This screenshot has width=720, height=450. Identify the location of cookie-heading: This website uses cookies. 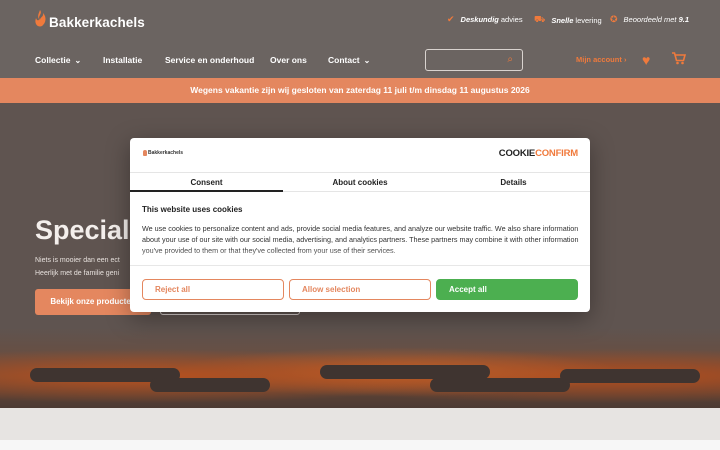
(192, 209).